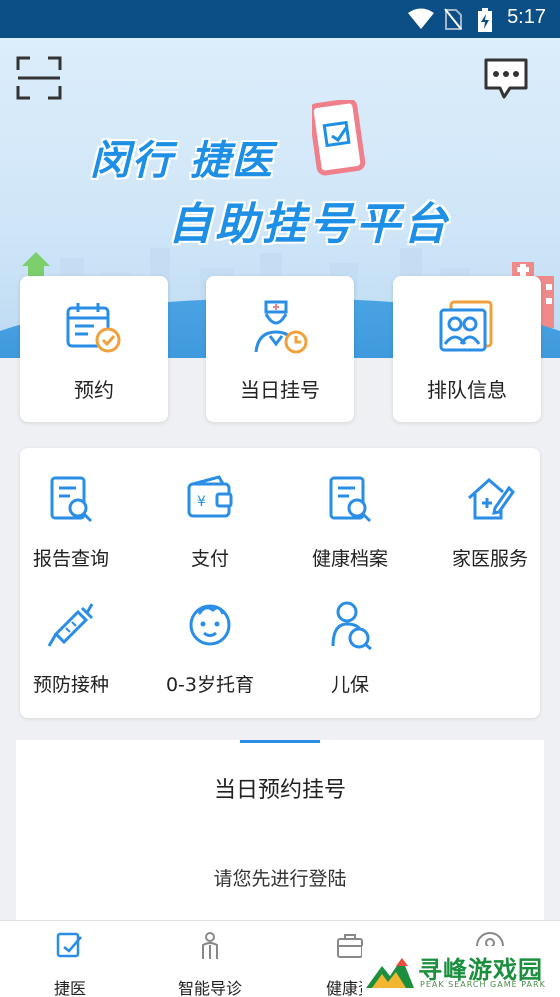 The height and width of the screenshot is (997, 560). Describe the element at coordinates (453, 19) in the screenshot. I see `no-sim-icon` at that location.